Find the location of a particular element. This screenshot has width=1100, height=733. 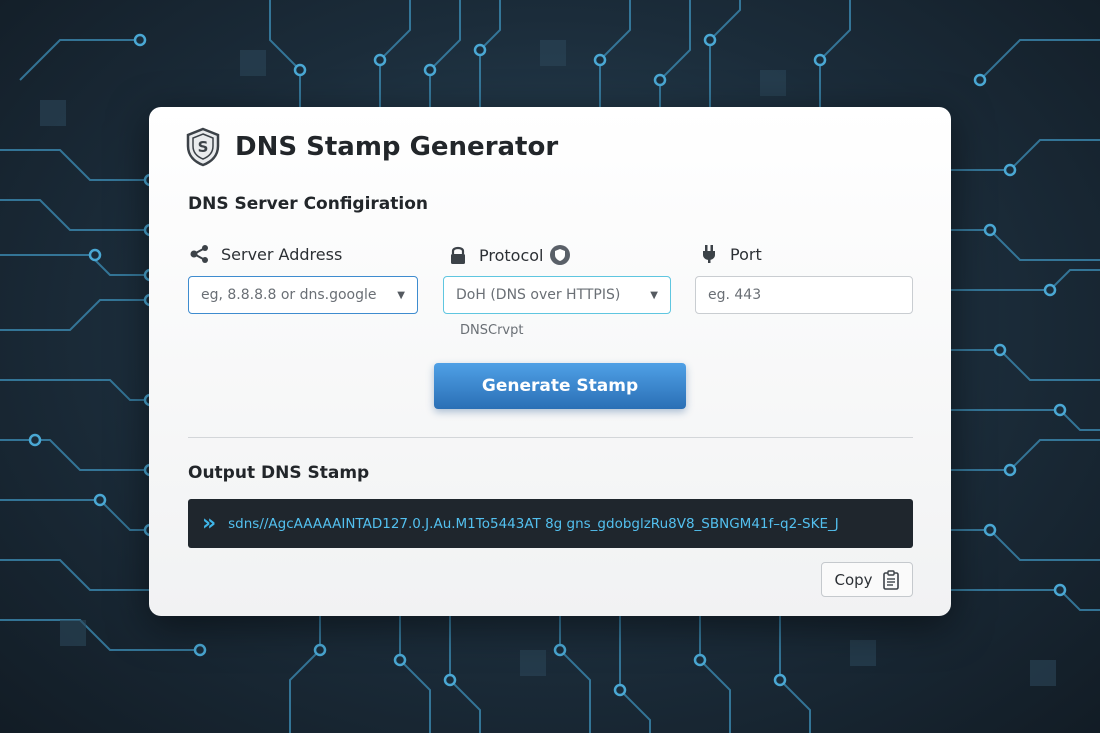

svg-text: S is located at coordinates (203, 147).